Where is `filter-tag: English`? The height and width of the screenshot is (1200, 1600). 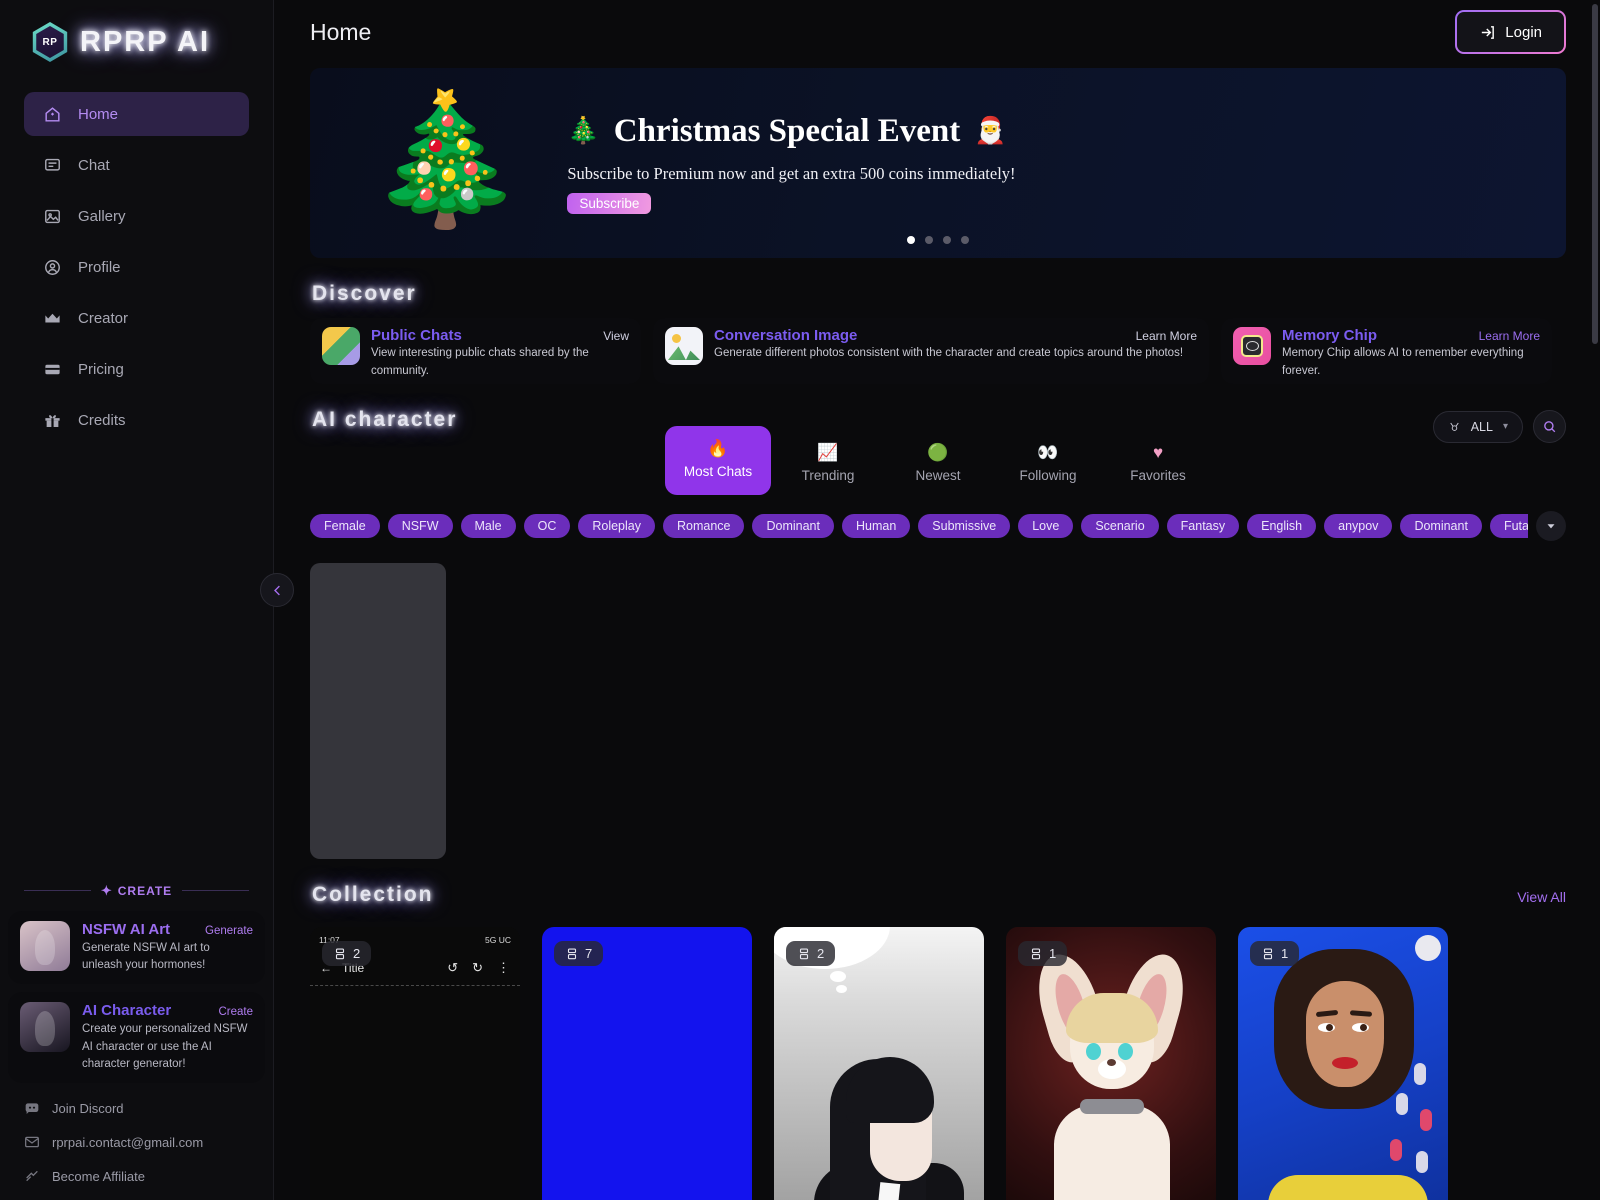
filter-tag: English is located at coordinates (1282, 526).